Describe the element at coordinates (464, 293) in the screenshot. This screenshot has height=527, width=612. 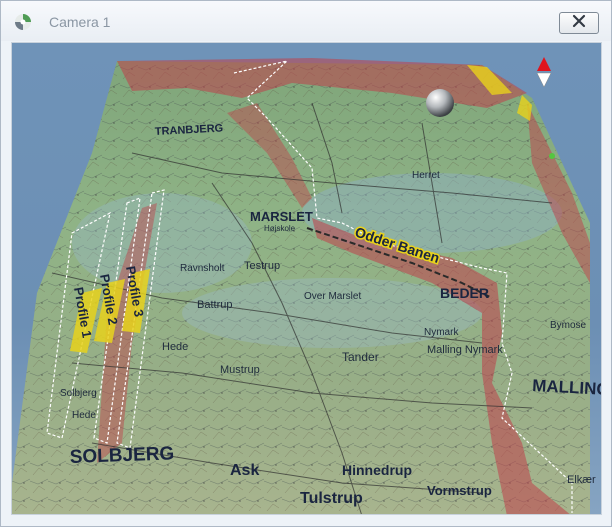
I see `town-label-beder: BEDER` at that location.